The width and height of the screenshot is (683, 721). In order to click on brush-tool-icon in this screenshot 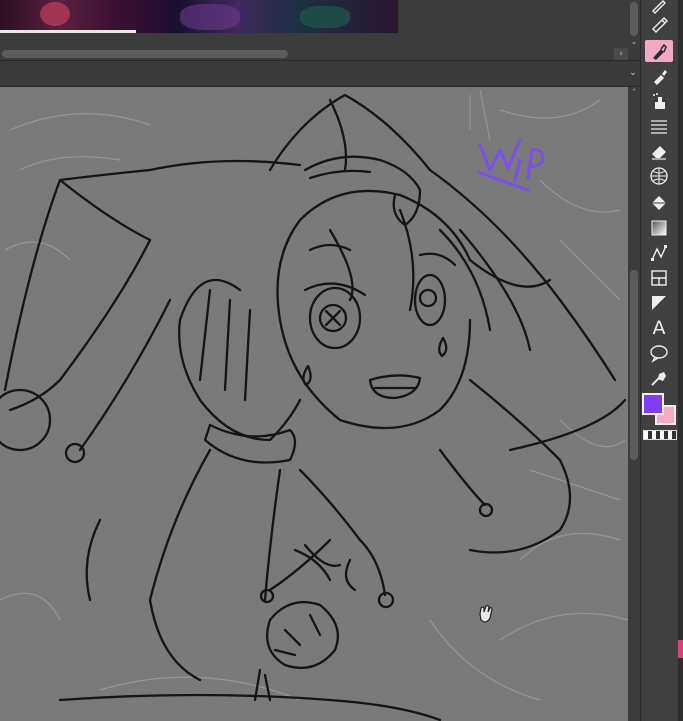, I will do `click(659, 51)`.